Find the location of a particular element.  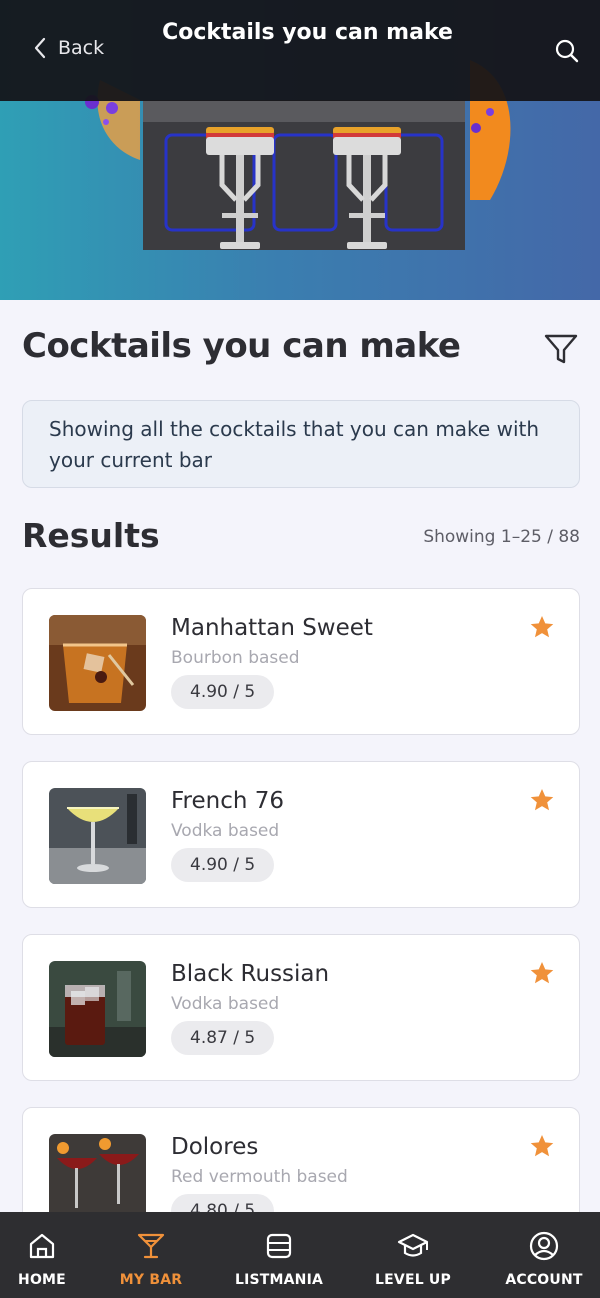

nav-label: ACCOUNT is located at coordinates (544, 1280).